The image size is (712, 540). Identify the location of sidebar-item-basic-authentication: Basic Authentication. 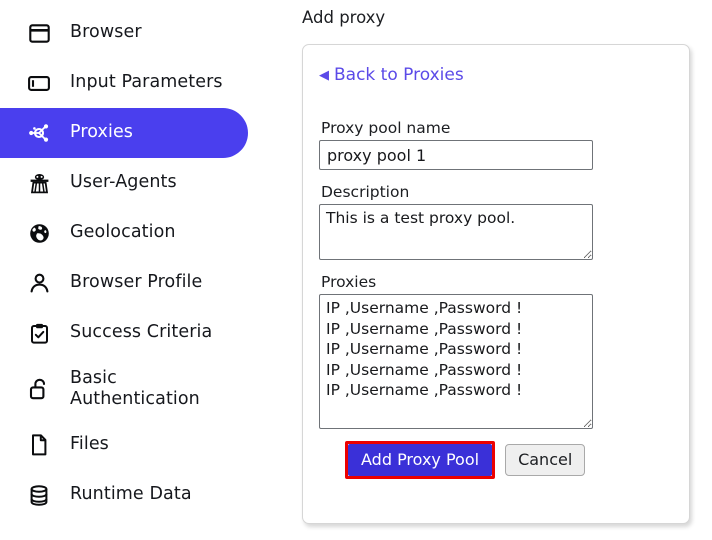
(124, 389).